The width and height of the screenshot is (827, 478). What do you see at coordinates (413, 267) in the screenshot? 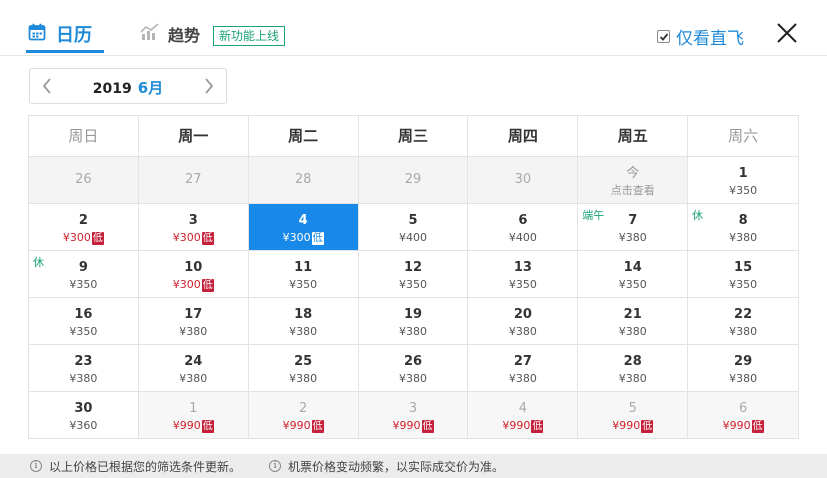
I see `day-number: 12` at bounding box center [413, 267].